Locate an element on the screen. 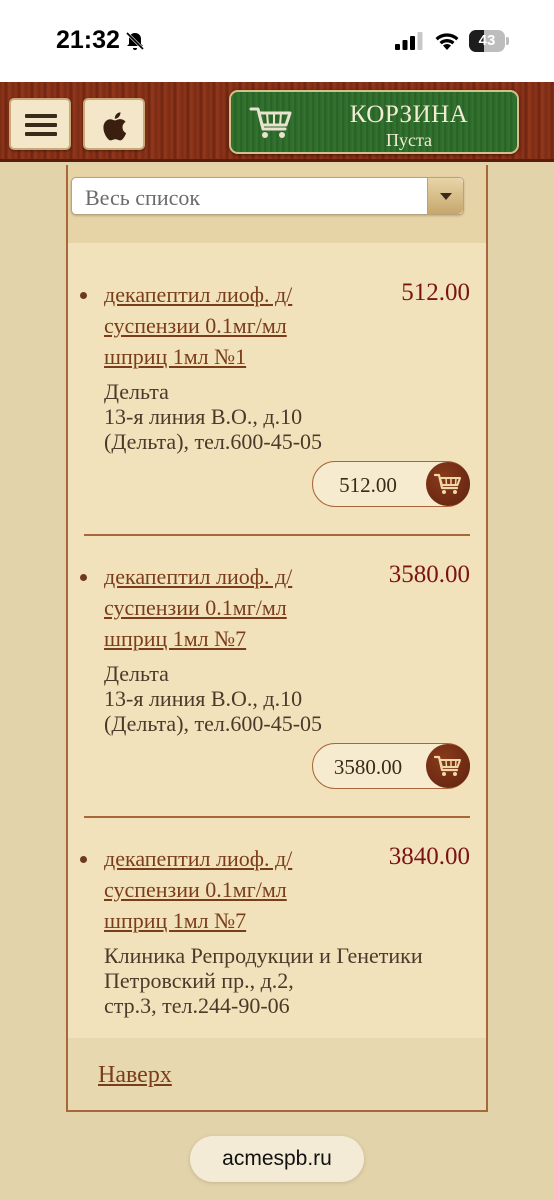 Image resolution: width=554 pixels, height=1200 pixels. bell-muted-icon is located at coordinates (135, 41).